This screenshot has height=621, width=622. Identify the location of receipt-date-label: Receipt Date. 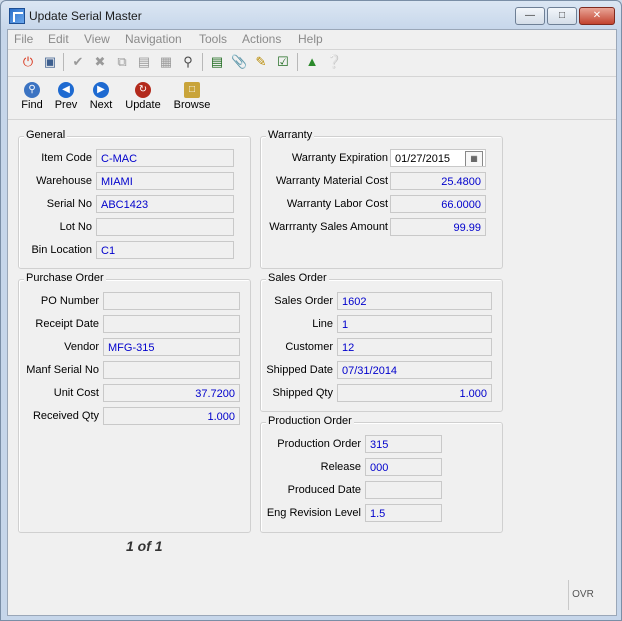
(67, 324).